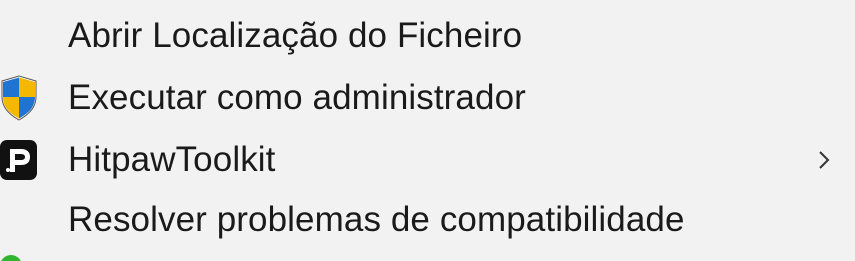 The width and height of the screenshot is (855, 261). Describe the element at coordinates (295, 35) in the screenshot. I see `menu-item-label: Abrir Localização do Ficheiro` at that location.